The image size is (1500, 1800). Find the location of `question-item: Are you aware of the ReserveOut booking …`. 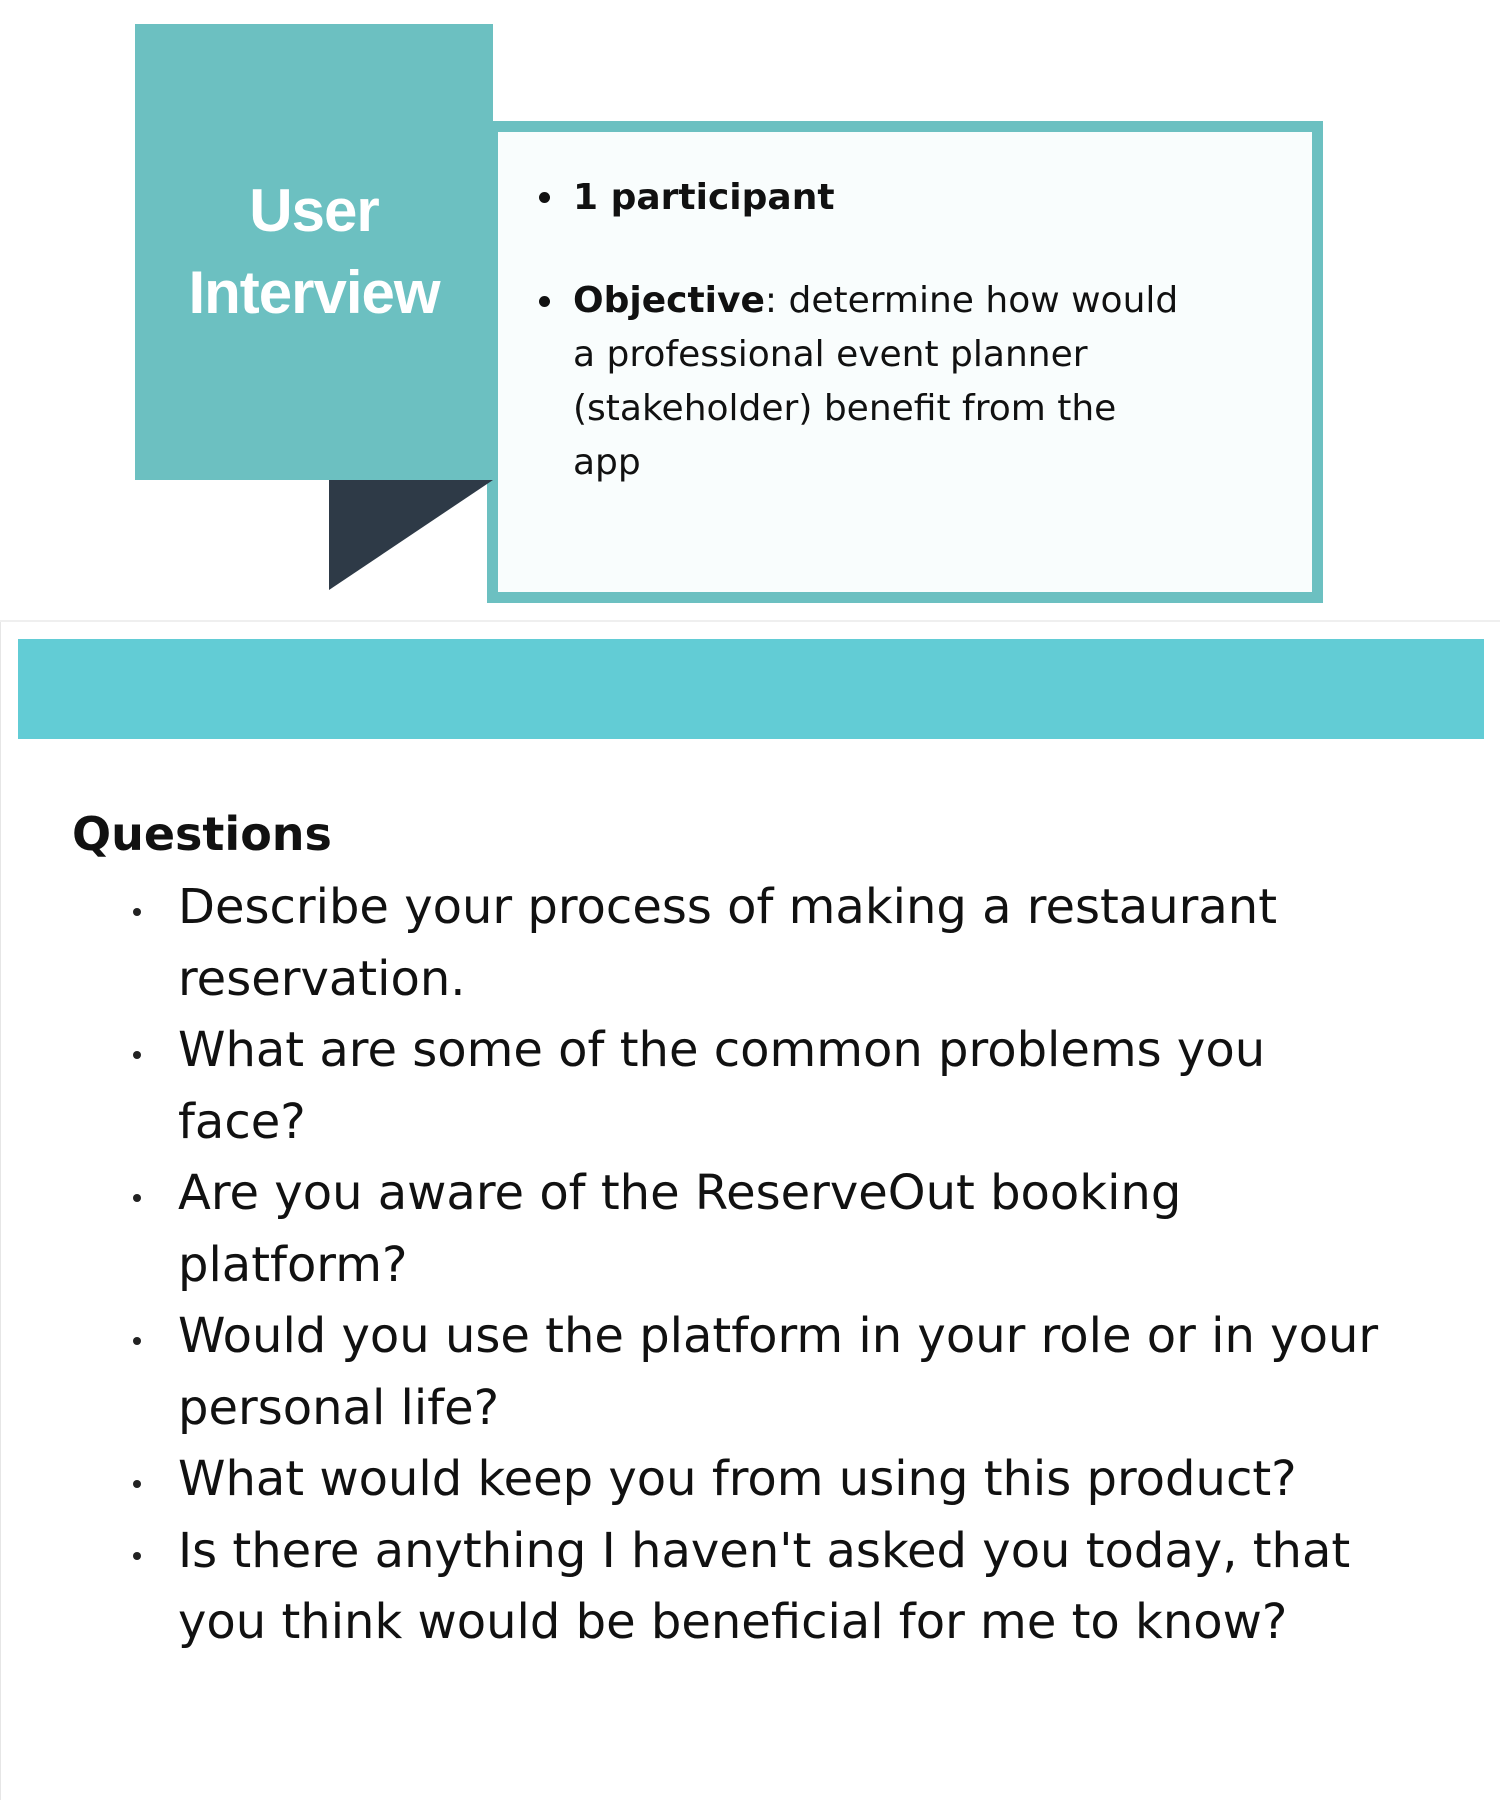

question-item: Are you aware of the ReserveOut booking … is located at coordinates (770, 1229).